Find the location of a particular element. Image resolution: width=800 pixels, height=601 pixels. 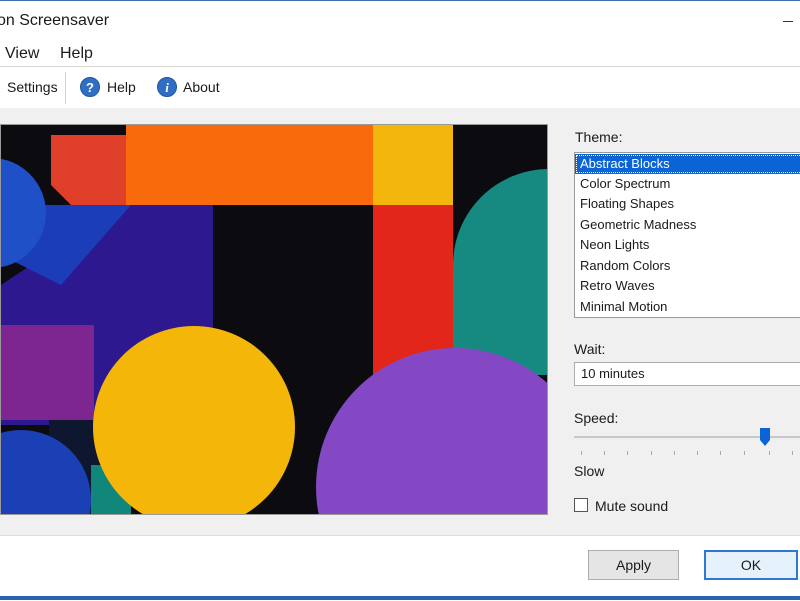

theme-option-neon-lights: Neon Lights is located at coordinates (687, 245).